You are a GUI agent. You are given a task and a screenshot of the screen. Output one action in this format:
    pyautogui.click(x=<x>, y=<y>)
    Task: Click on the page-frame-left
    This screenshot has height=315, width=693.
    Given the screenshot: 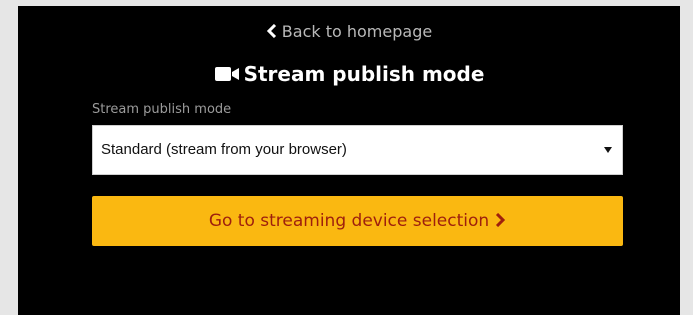 What is the action you would take?
    pyautogui.click(x=9, y=157)
    